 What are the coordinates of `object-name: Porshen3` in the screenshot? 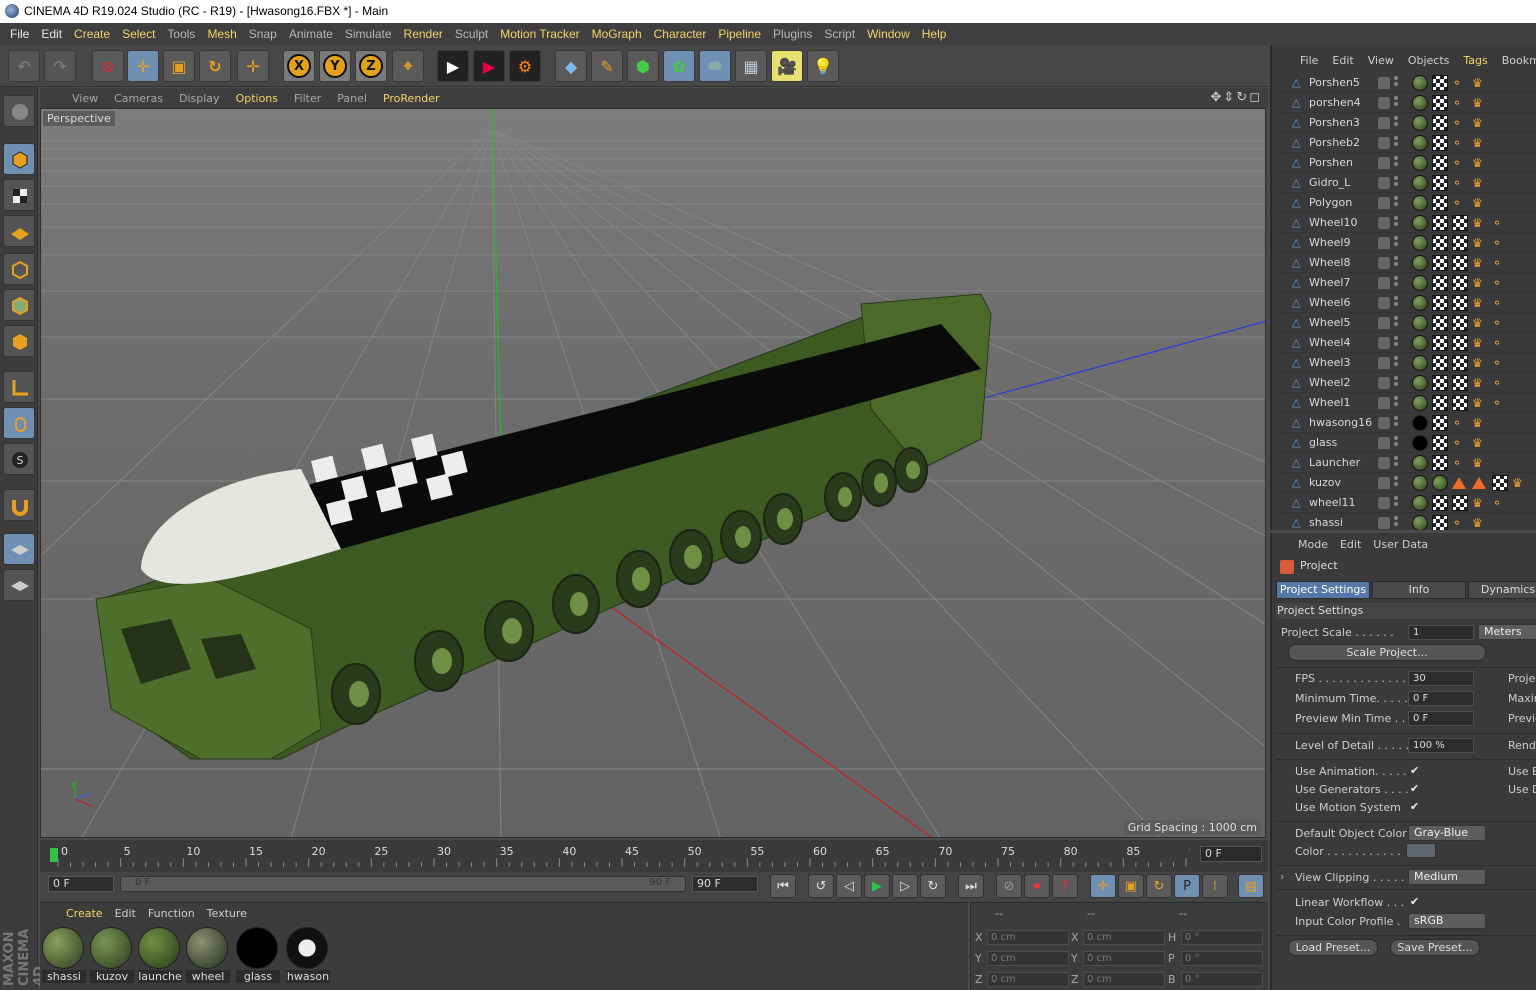 It's located at (1334, 122).